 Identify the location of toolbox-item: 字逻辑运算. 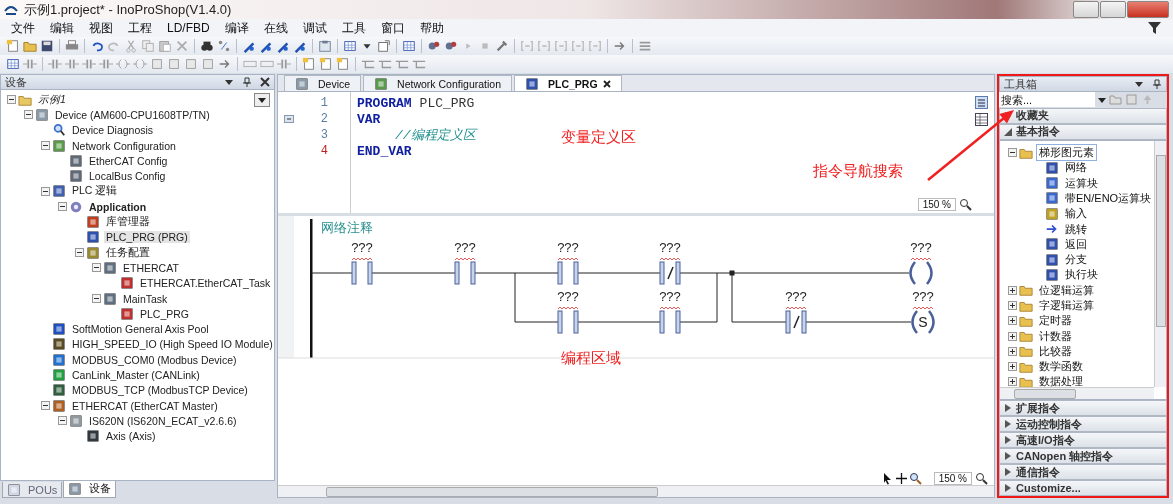
(1066, 305).